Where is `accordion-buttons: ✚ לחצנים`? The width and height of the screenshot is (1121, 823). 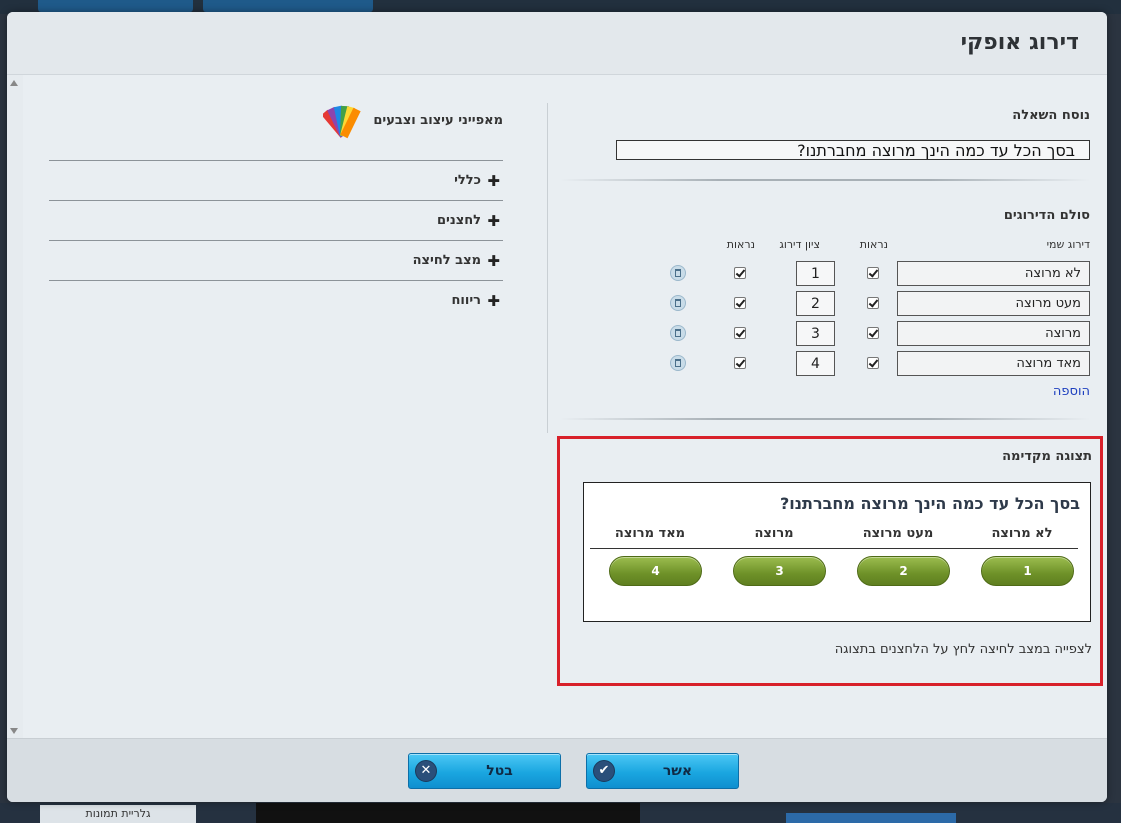 accordion-buttons: ✚ לחצנים is located at coordinates (276, 223).